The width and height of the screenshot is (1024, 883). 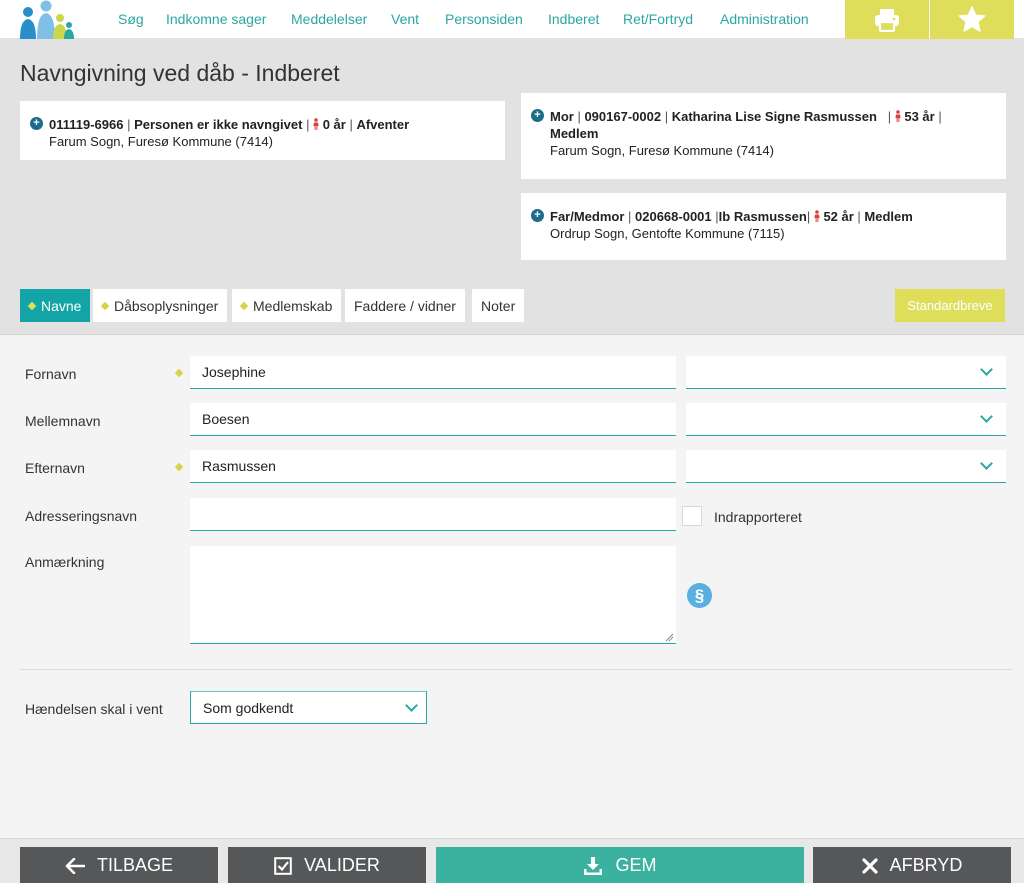 What do you see at coordinates (516, 669) in the screenshot?
I see `divider` at bounding box center [516, 669].